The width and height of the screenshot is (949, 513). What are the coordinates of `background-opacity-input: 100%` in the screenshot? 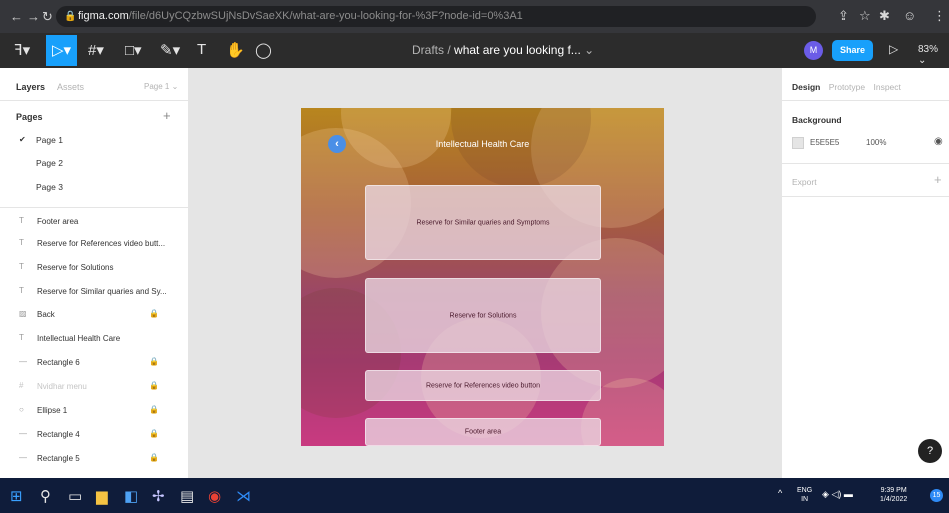 It's located at (876, 142).